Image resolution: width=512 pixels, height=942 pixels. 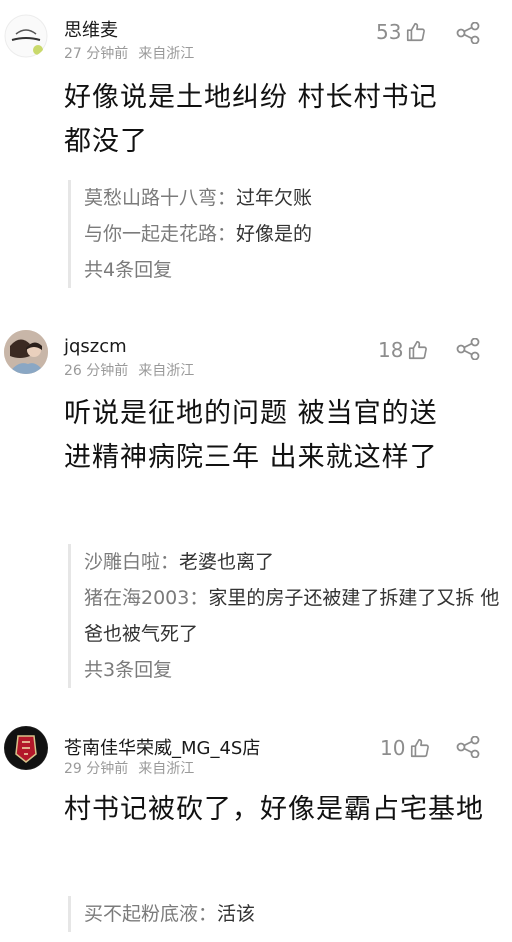 What do you see at coordinates (96, 769) in the screenshot?
I see `comment-time: 29 分钟前` at bounding box center [96, 769].